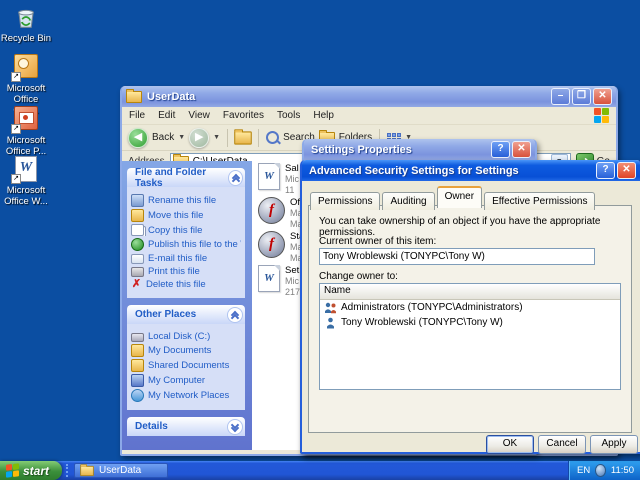 The image size is (640, 480). What do you see at coordinates (235, 426) in the screenshot?
I see `expand-chevron-icon` at bounding box center [235, 426].